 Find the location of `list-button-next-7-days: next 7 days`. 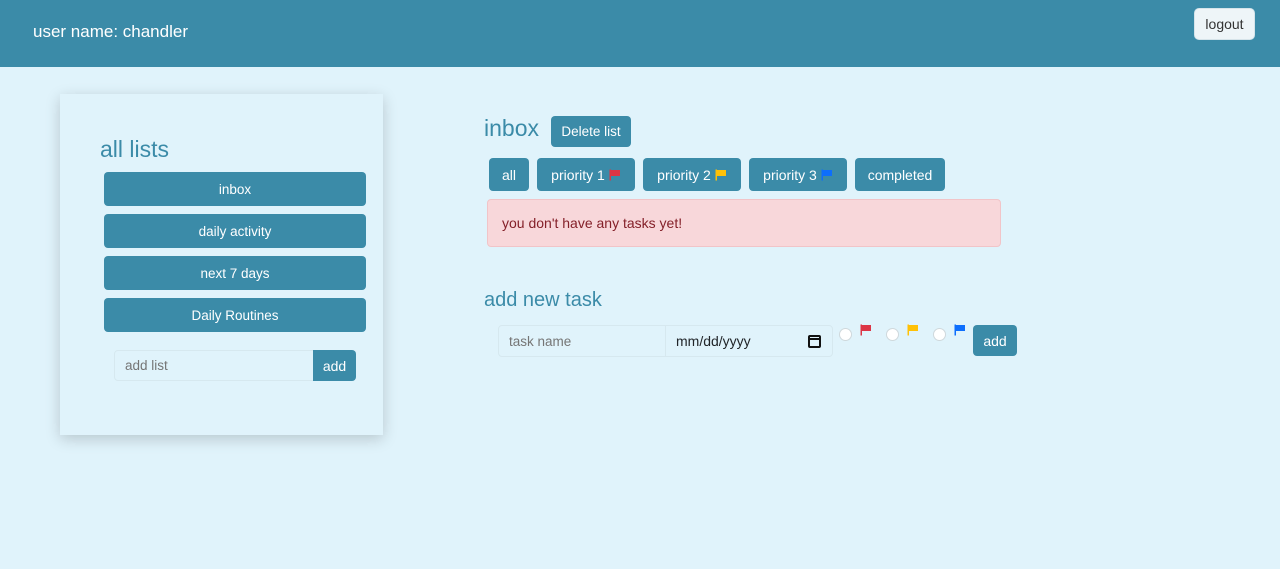

list-button-next-7-days: next 7 days is located at coordinates (235, 273).